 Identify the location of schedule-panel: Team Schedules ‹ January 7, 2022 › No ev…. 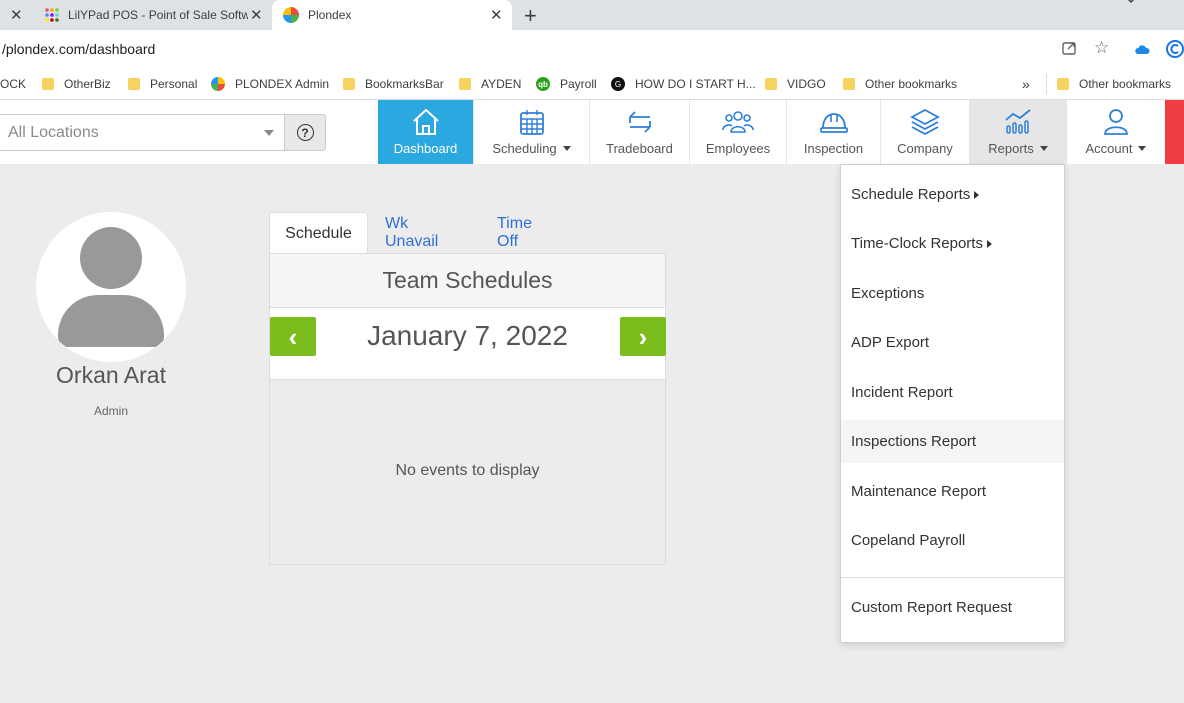
(467, 409).